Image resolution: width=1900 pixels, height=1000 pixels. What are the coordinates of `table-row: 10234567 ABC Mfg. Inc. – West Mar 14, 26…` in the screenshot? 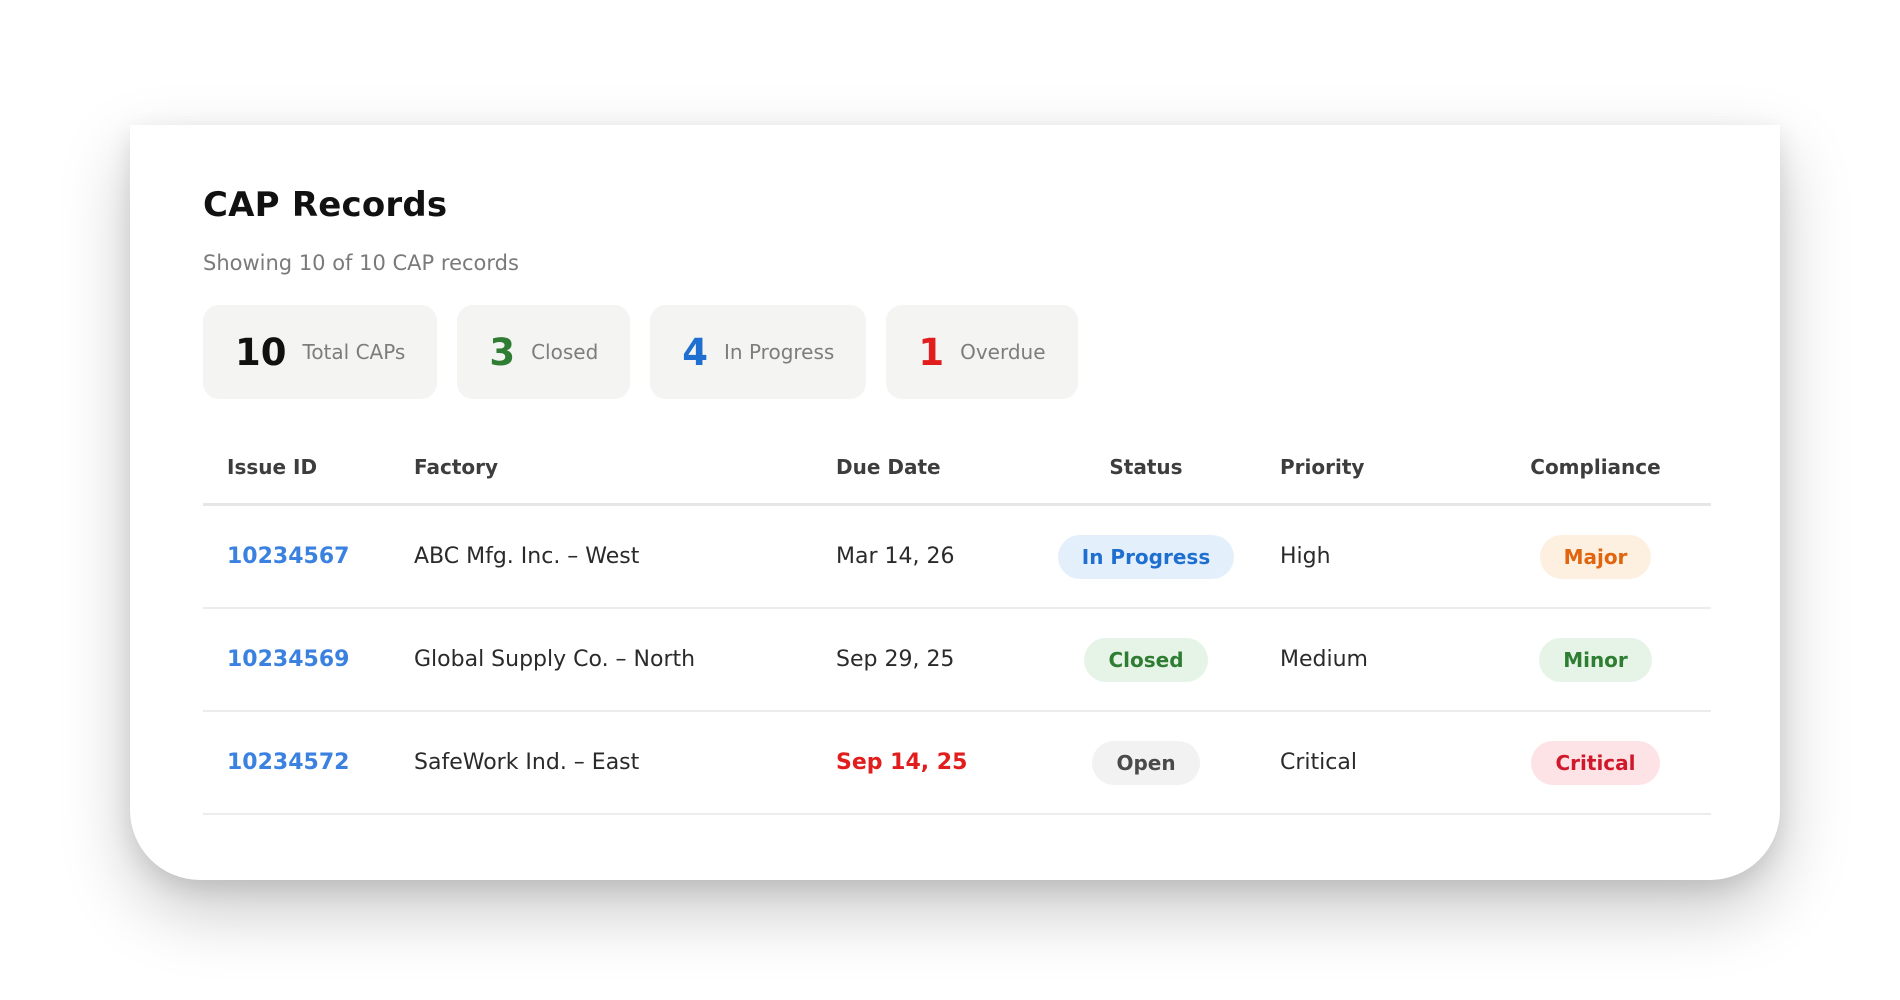 It's located at (957, 557).